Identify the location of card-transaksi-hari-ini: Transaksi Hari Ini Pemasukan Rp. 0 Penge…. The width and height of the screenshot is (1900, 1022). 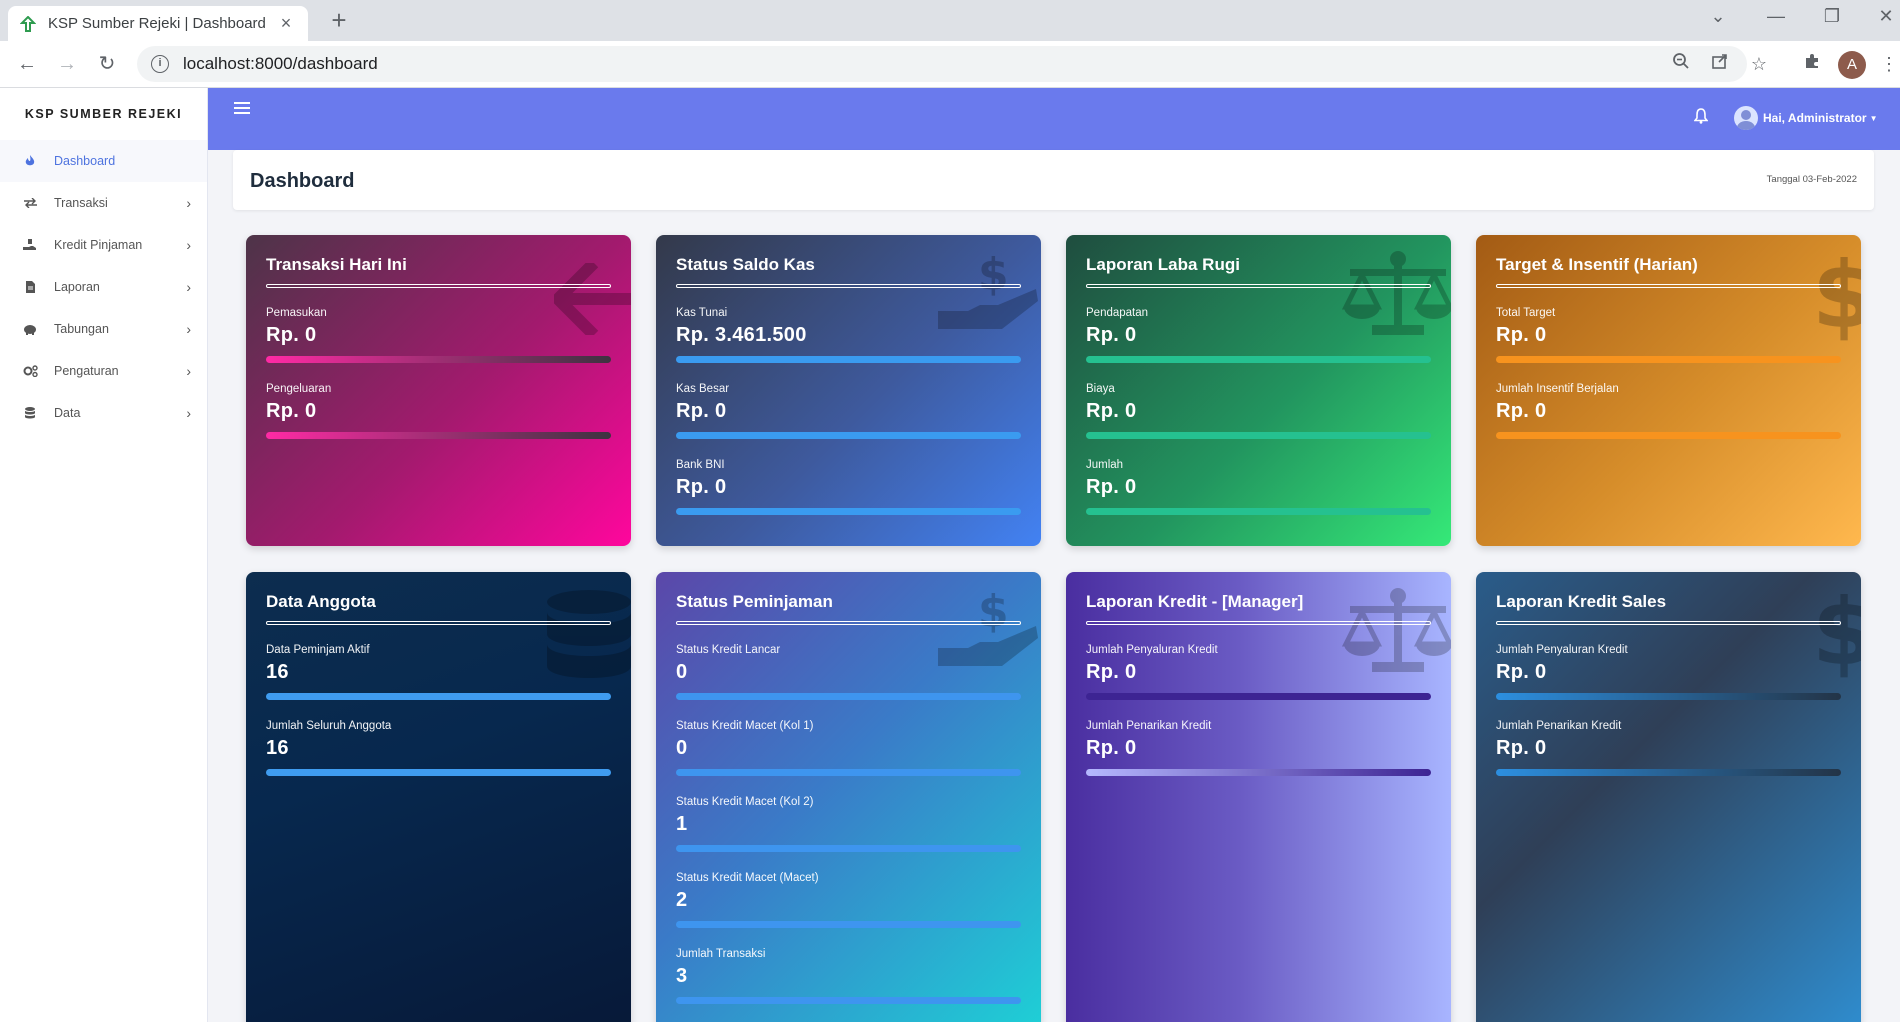
(438, 390).